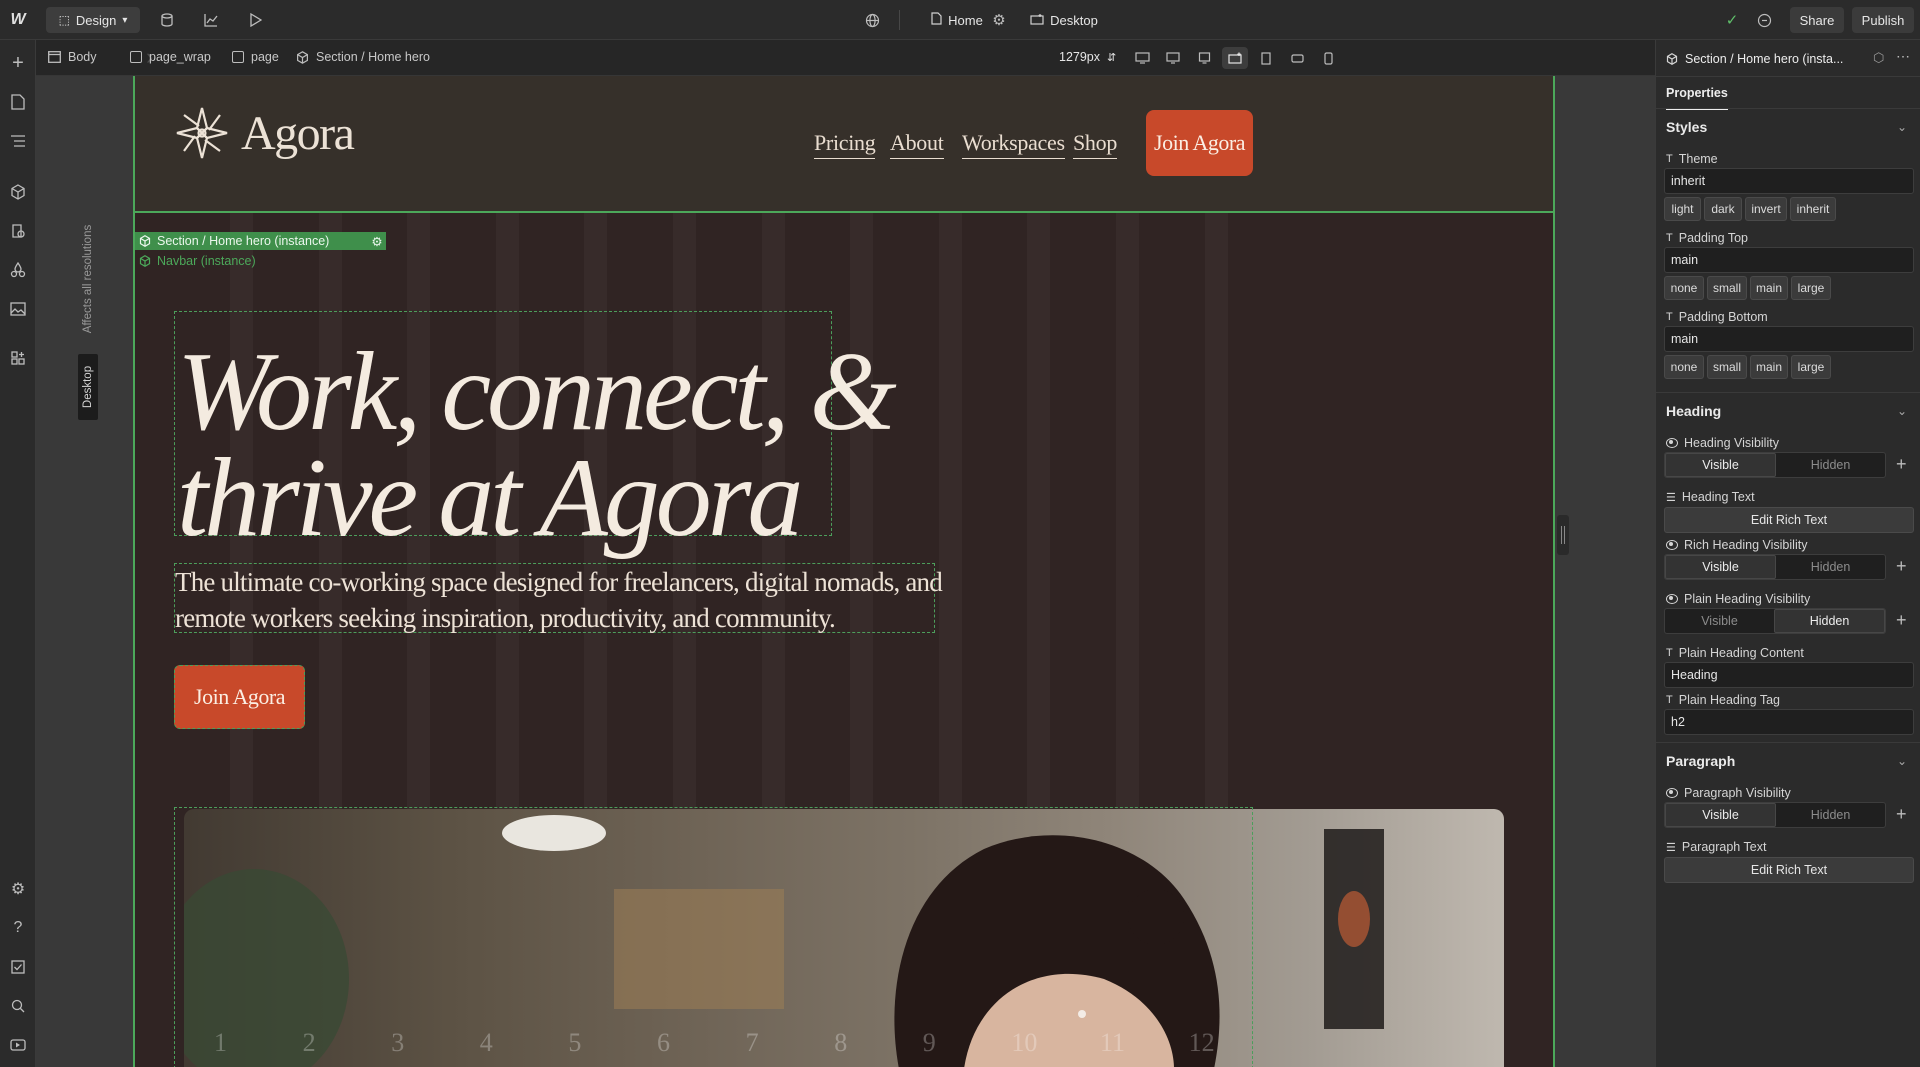 Image resolution: width=1920 pixels, height=1067 pixels. I want to click on apps-icon, so click(18, 358).